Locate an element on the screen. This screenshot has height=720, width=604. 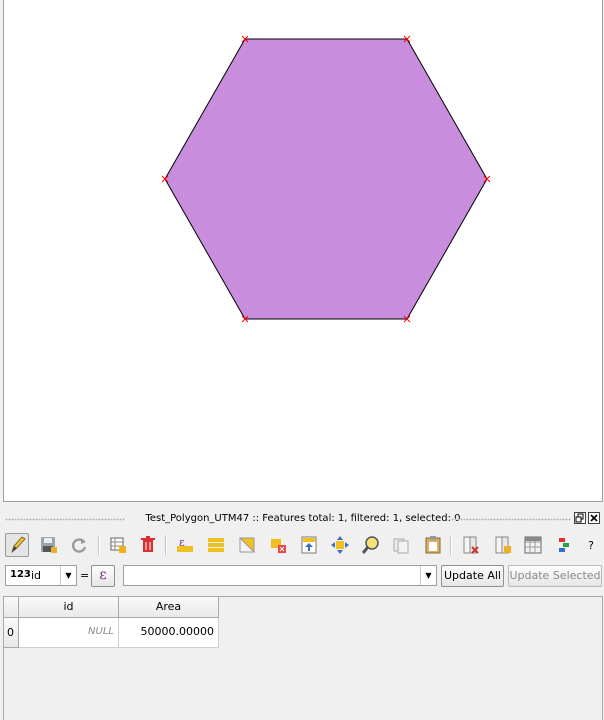
delete-field-icon is located at coordinates (471, 545).